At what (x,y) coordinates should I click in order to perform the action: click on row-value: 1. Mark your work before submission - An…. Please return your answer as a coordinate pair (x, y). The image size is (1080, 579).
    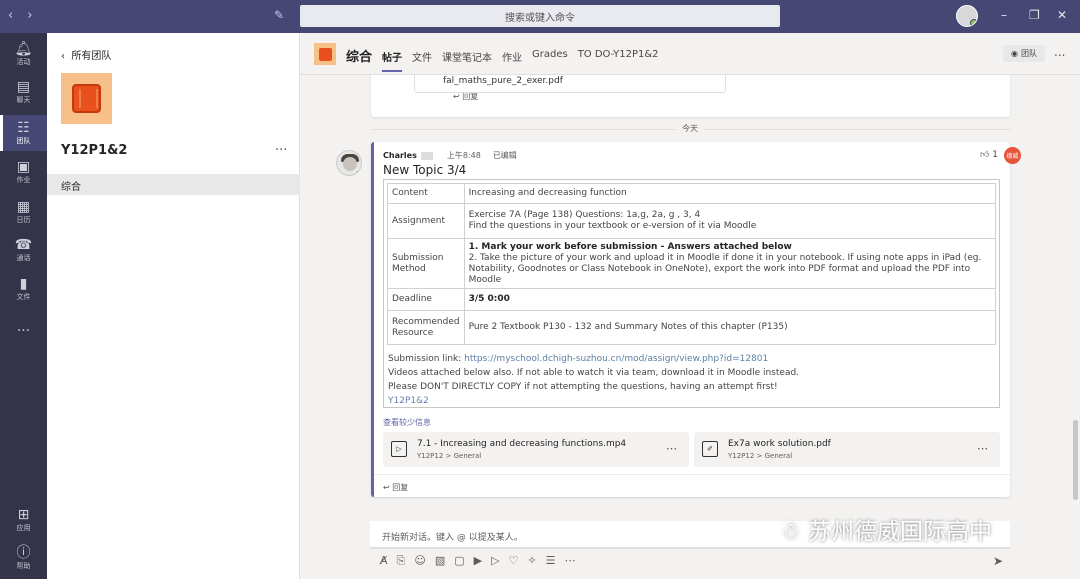
    Looking at the image, I should click on (730, 263).